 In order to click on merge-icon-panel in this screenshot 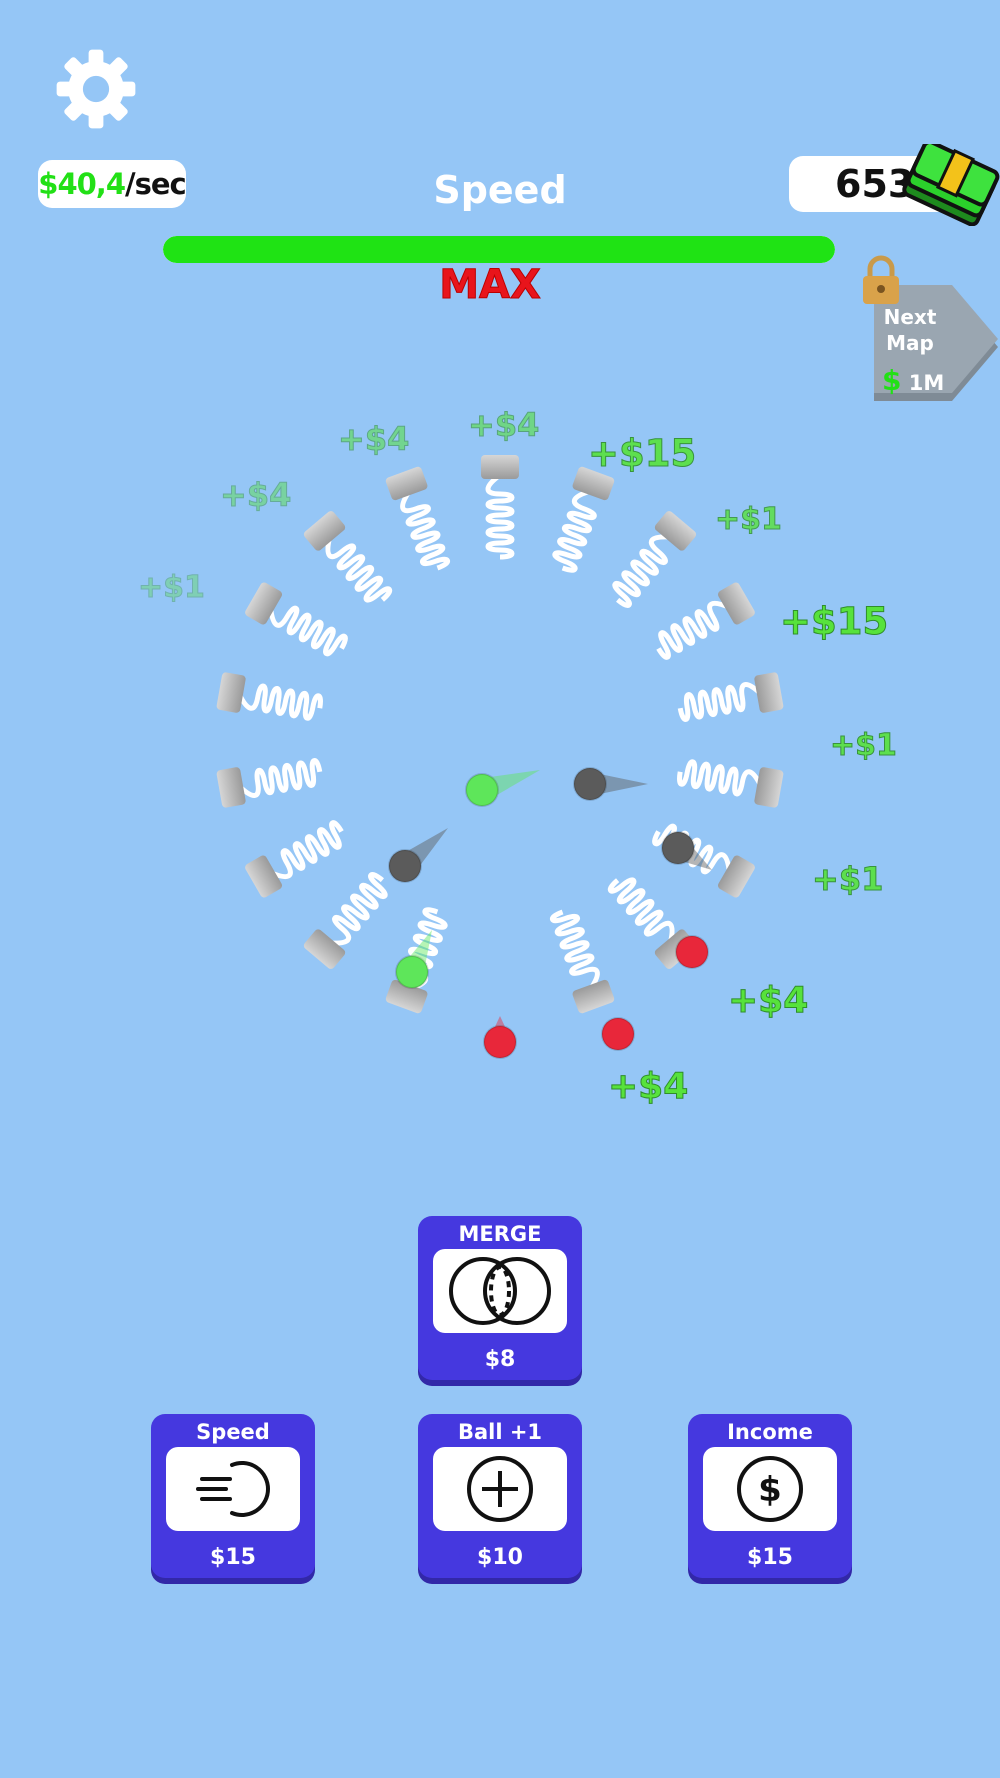, I will do `click(500, 1291)`.